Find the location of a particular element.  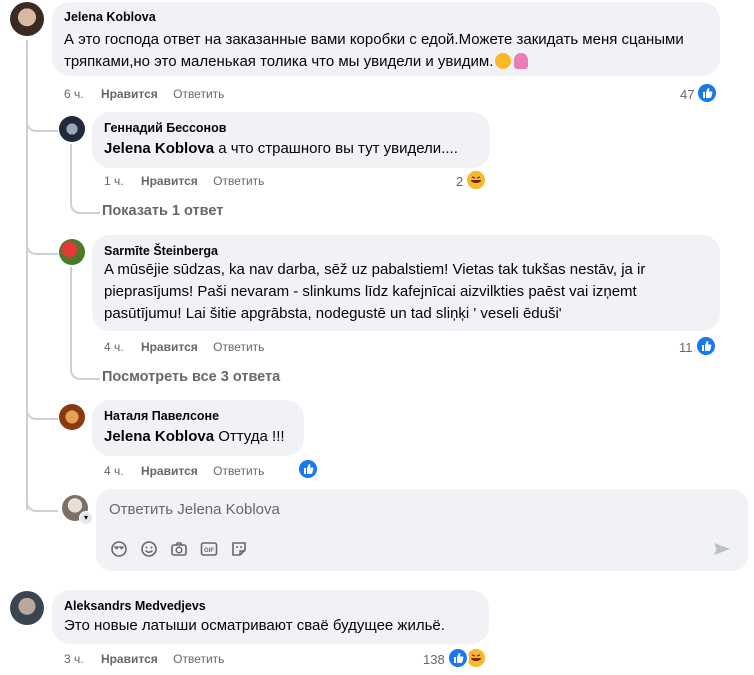

emoji-icon is located at coordinates (149, 551).